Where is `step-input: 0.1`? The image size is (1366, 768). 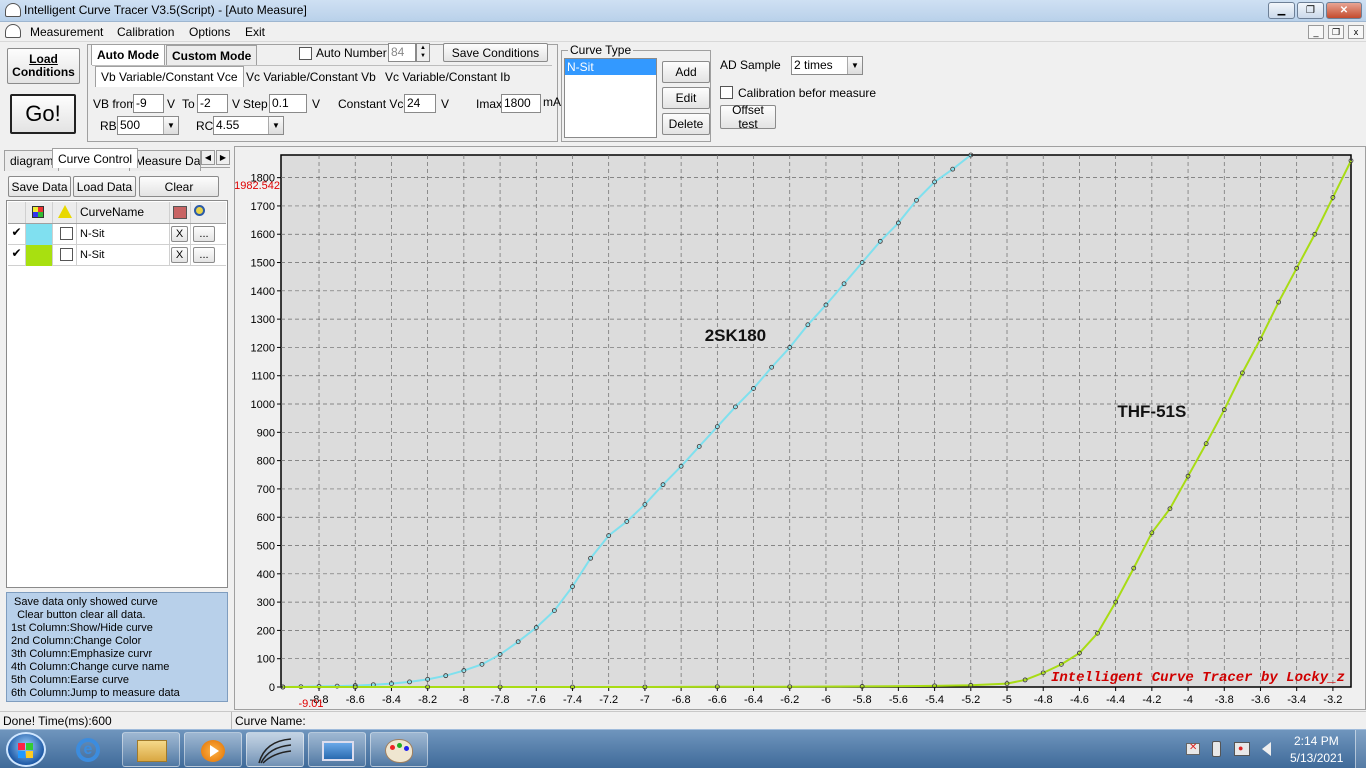 step-input: 0.1 is located at coordinates (288, 103).